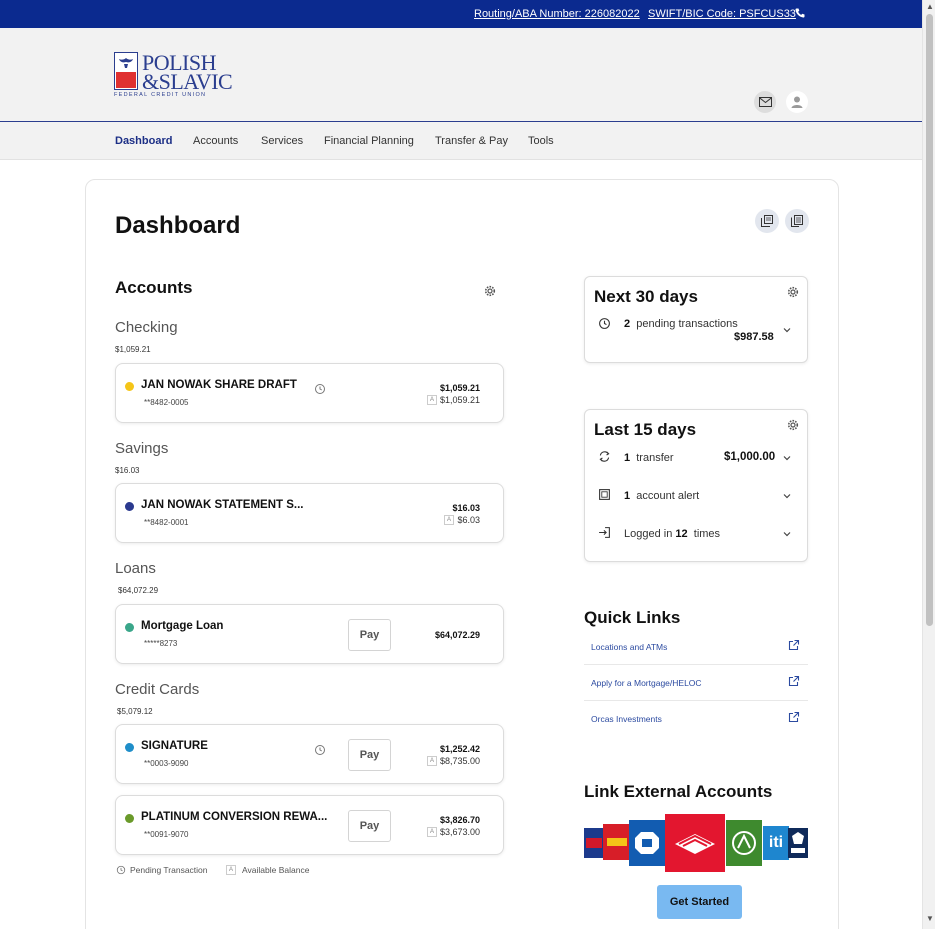  I want to click on bank-logo-citi: iti, so click(776, 843).